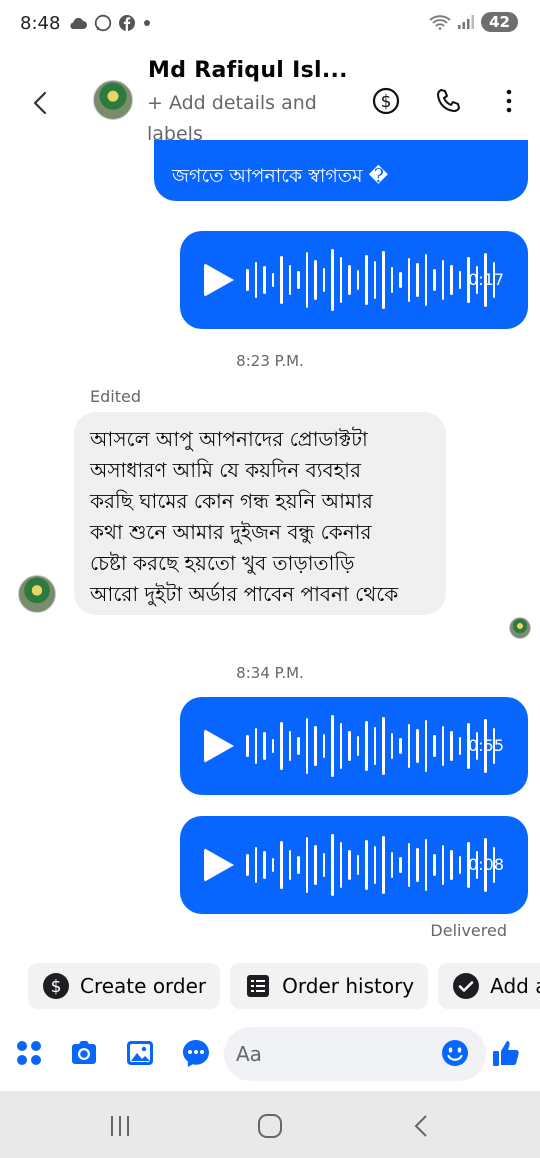 This screenshot has width=540, height=1158. What do you see at coordinates (422, 1126) in the screenshot?
I see `back-icon` at bounding box center [422, 1126].